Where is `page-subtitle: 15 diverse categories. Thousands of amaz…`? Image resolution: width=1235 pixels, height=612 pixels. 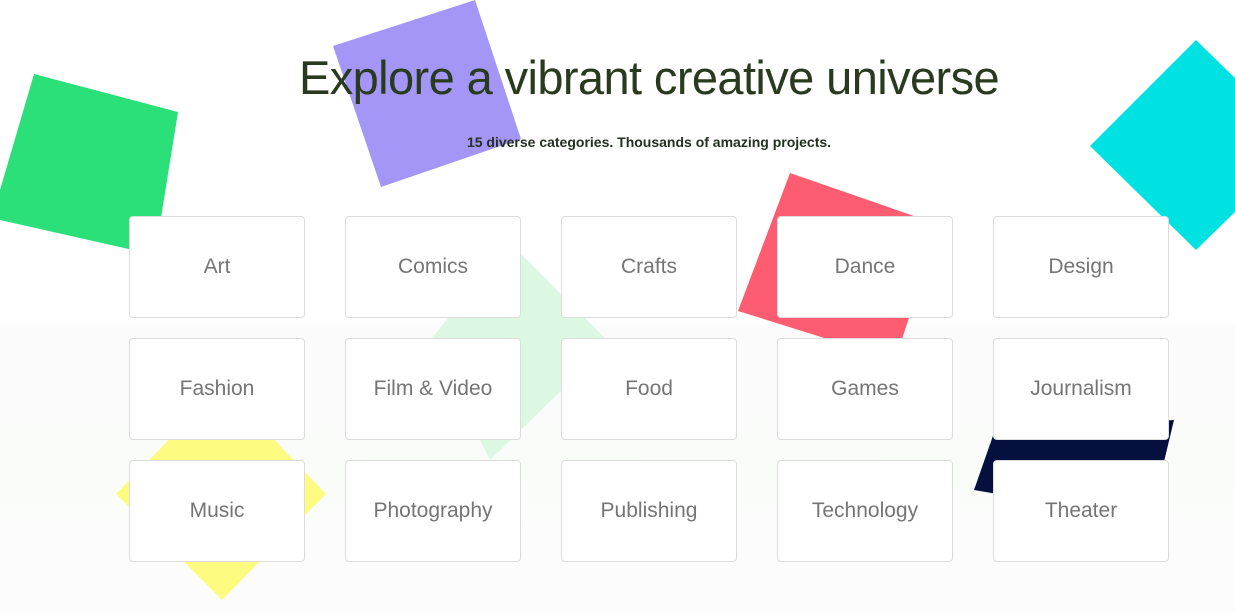 page-subtitle: 15 diverse categories. Thousands of amaz… is located at coordinates (649, 142).